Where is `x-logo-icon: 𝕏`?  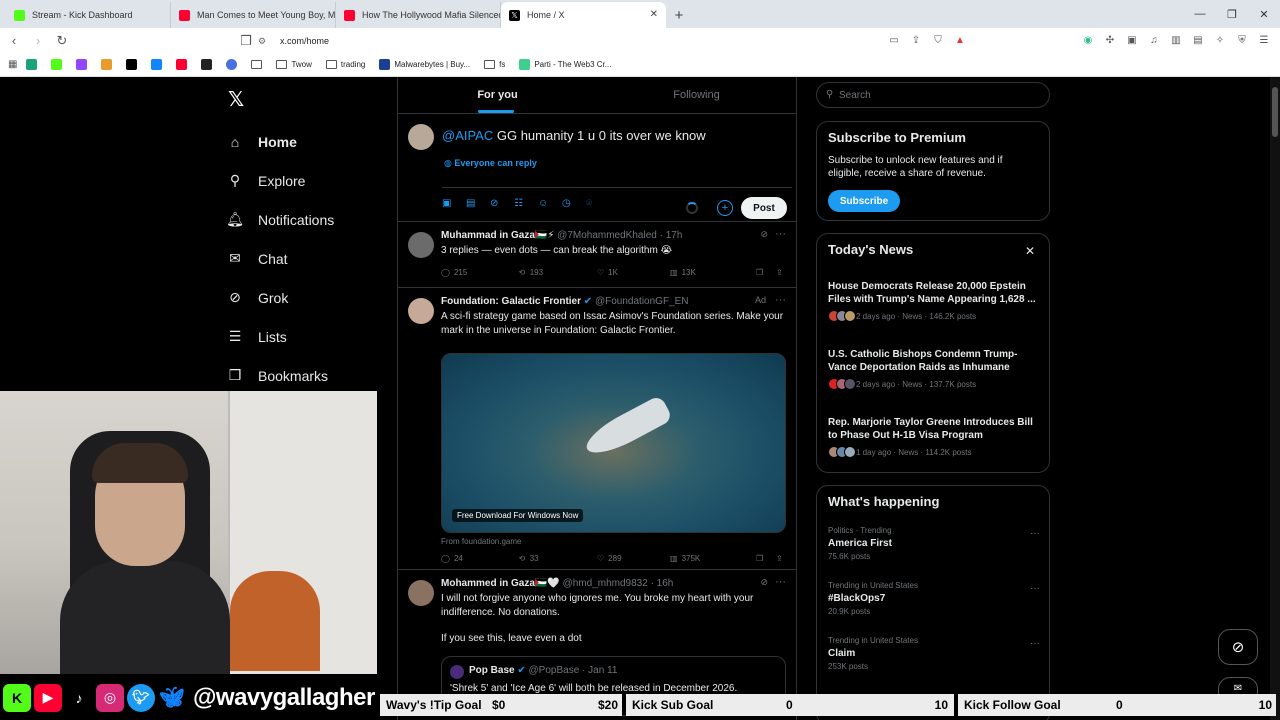
x-logo-icon: 𝕏 is located at coordinates (236, 99).